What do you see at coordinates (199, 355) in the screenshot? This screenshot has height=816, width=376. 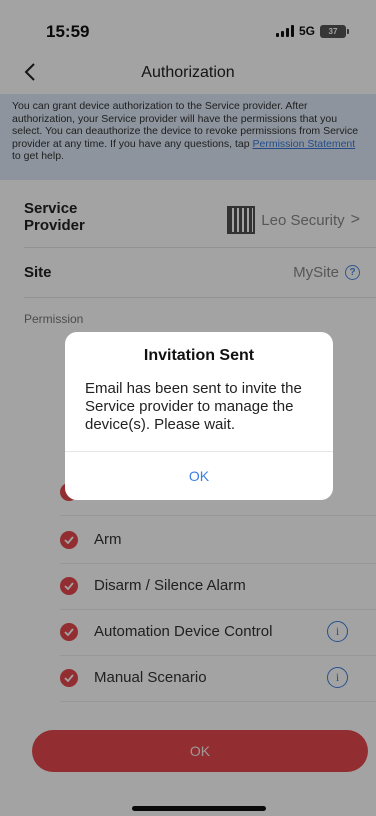 I see `dialog-title: Invitation Sent` at bounding box center [199, 355].